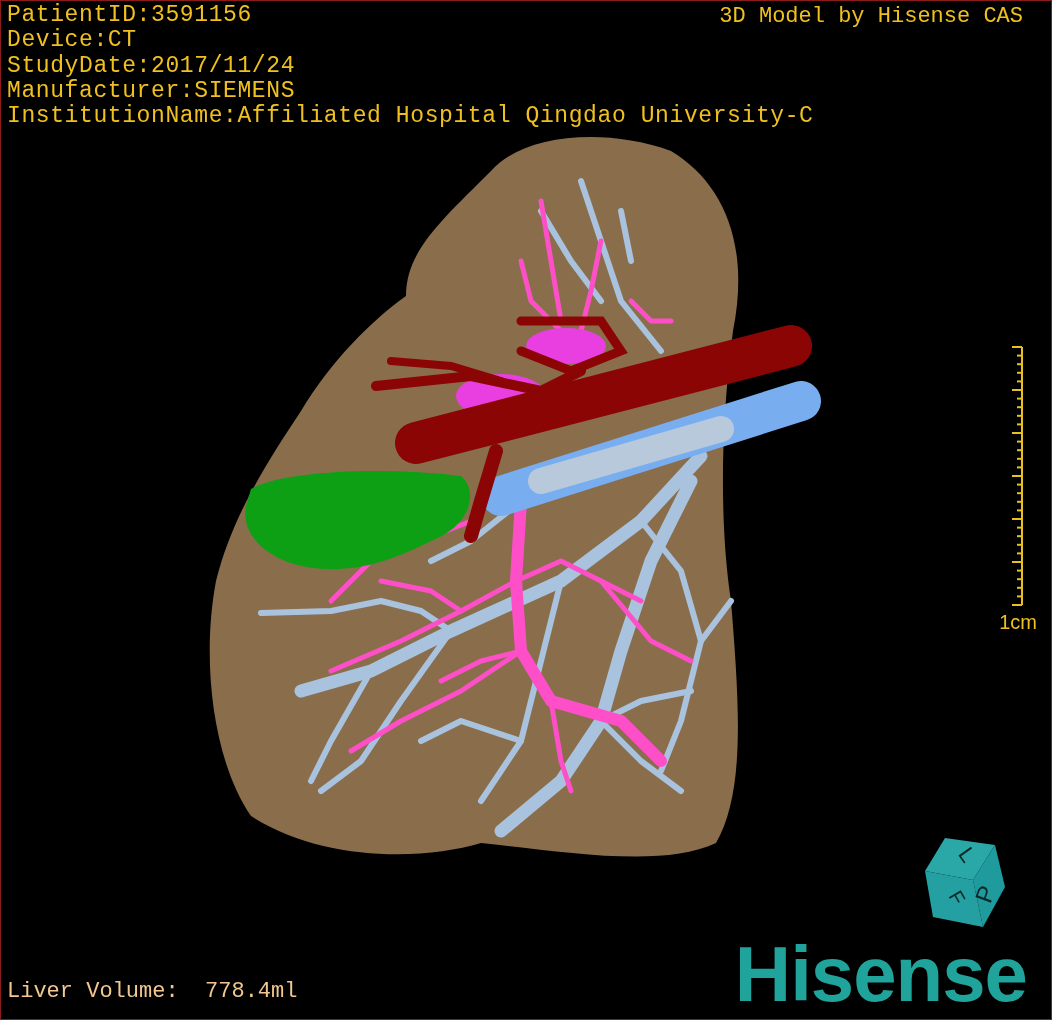 This screenshot has width=1052, height=1020. What do you see at coordinates (152, 992) in the screenshot?
I see `liver-volume-text: Liver Volume: 778.4ml` at bounding box center [152, 992].